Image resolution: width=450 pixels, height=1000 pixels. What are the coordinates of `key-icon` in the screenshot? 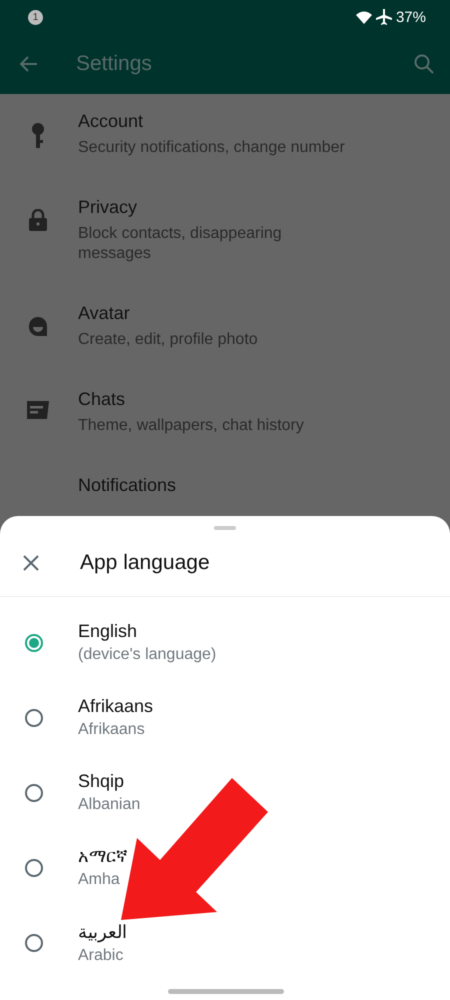 It's located at (38, 136).